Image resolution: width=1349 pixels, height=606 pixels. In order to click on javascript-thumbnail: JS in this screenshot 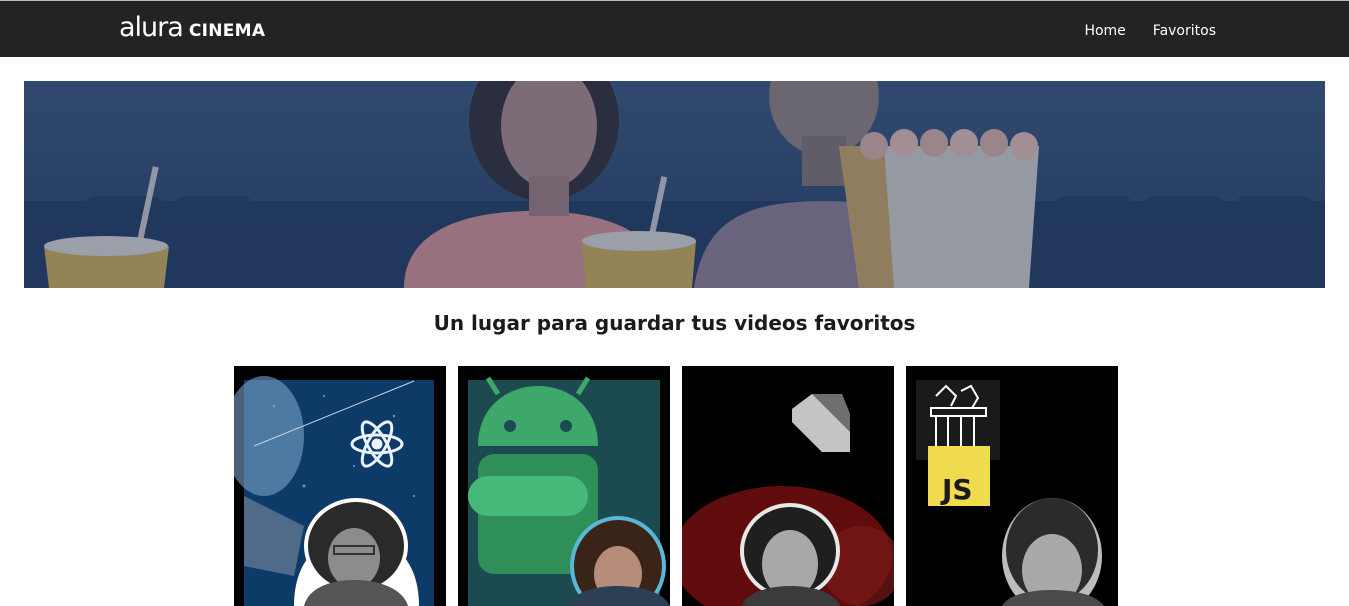, I will do `click(1012, 486)`.